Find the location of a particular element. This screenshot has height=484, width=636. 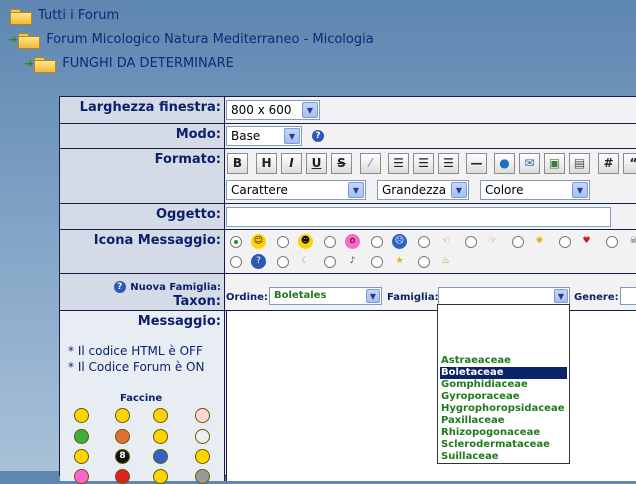

heading-button: H is located at coordinates (266, 163).